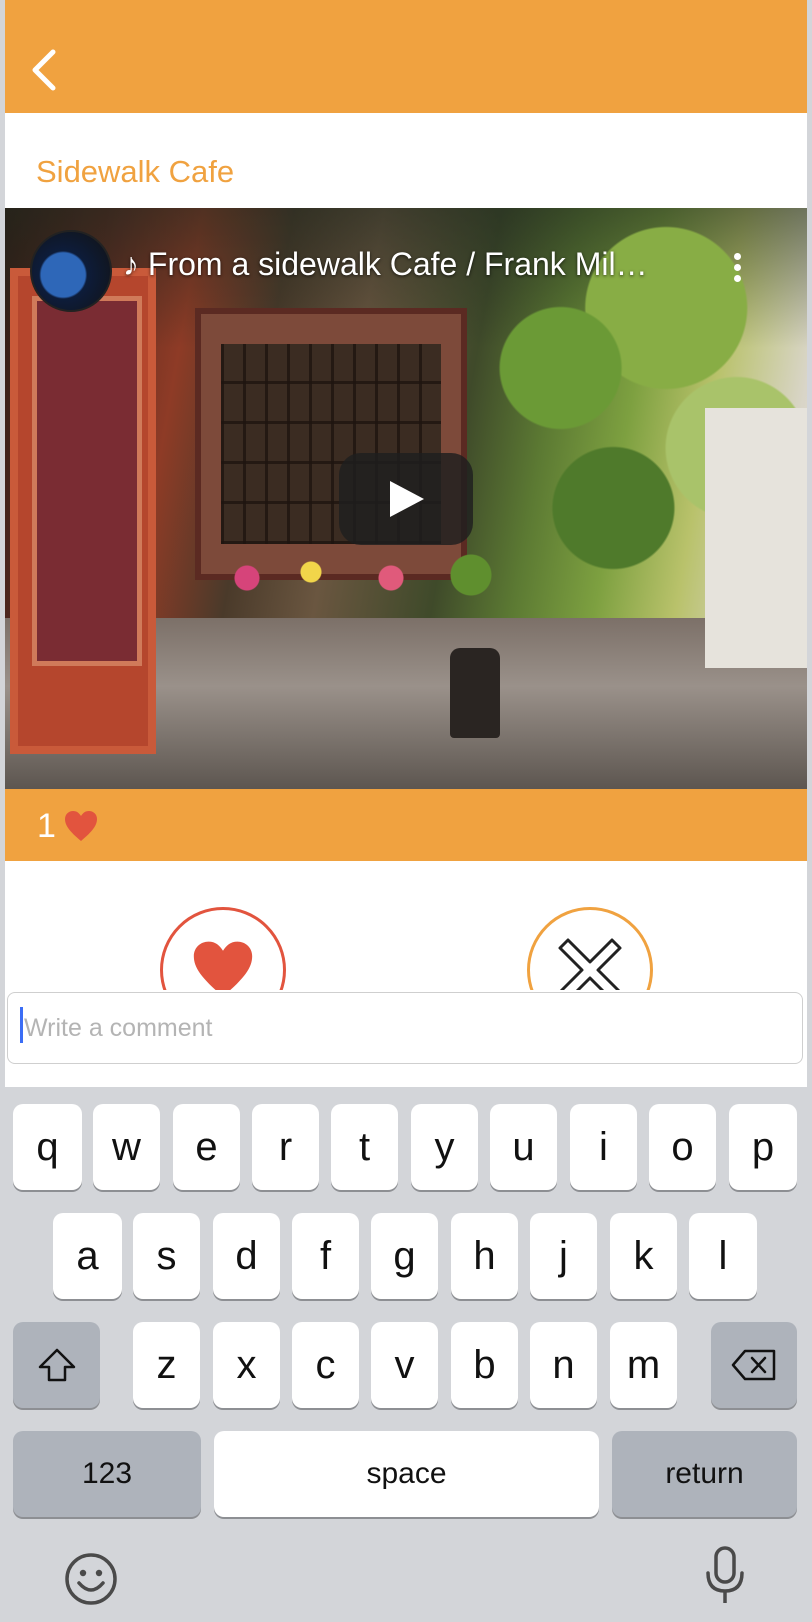 This screenshot has width=812, height=1622. Describe the element at coordinates (87, 481) in the screenshot. I see `video-thumbnail-pane` at that location.